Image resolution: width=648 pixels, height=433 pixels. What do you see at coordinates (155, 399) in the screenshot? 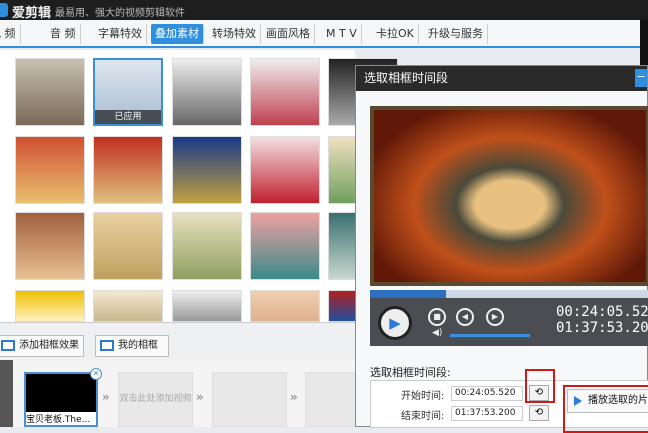
I see `add-video-slot: 双击此处添加视频` at bounding box center [155, 399].